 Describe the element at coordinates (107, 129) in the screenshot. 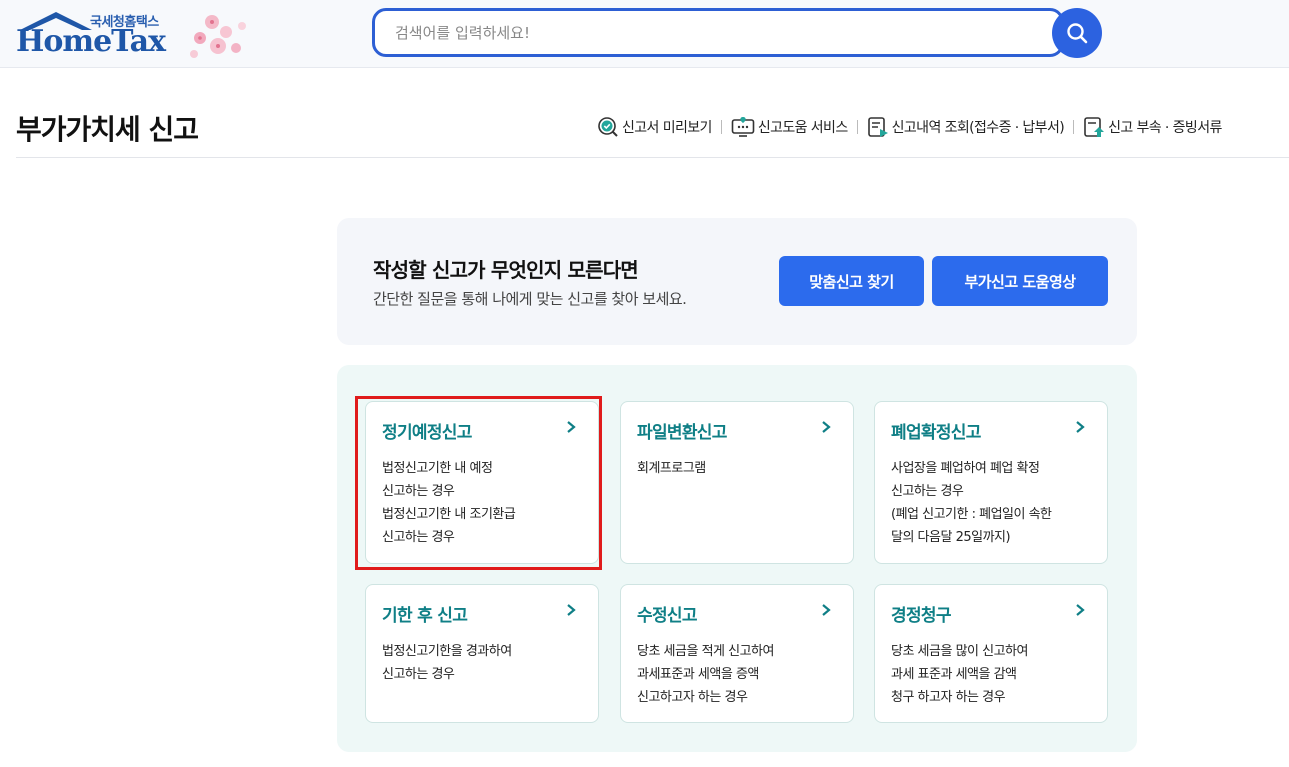

I see `page-title: 부가가치세 신고` at that location.